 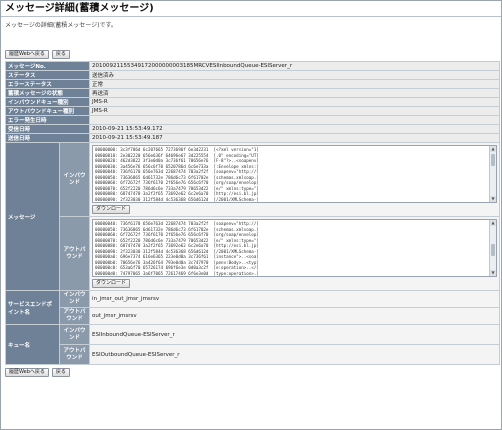 What do you see at coordinates (111, 209) in the screenshot?
I see `inbound-download-button: ダウンロード` at bounding box center [111, 209].